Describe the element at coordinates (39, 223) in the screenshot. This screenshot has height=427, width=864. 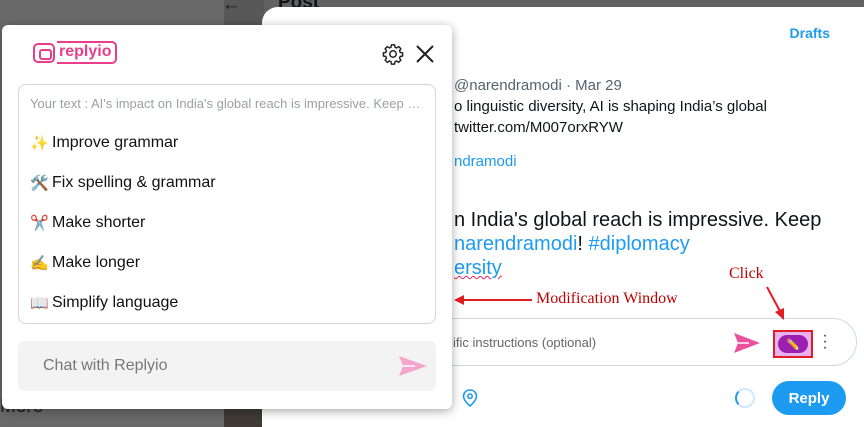
I see `scissors-icon: ✂️` at that location.